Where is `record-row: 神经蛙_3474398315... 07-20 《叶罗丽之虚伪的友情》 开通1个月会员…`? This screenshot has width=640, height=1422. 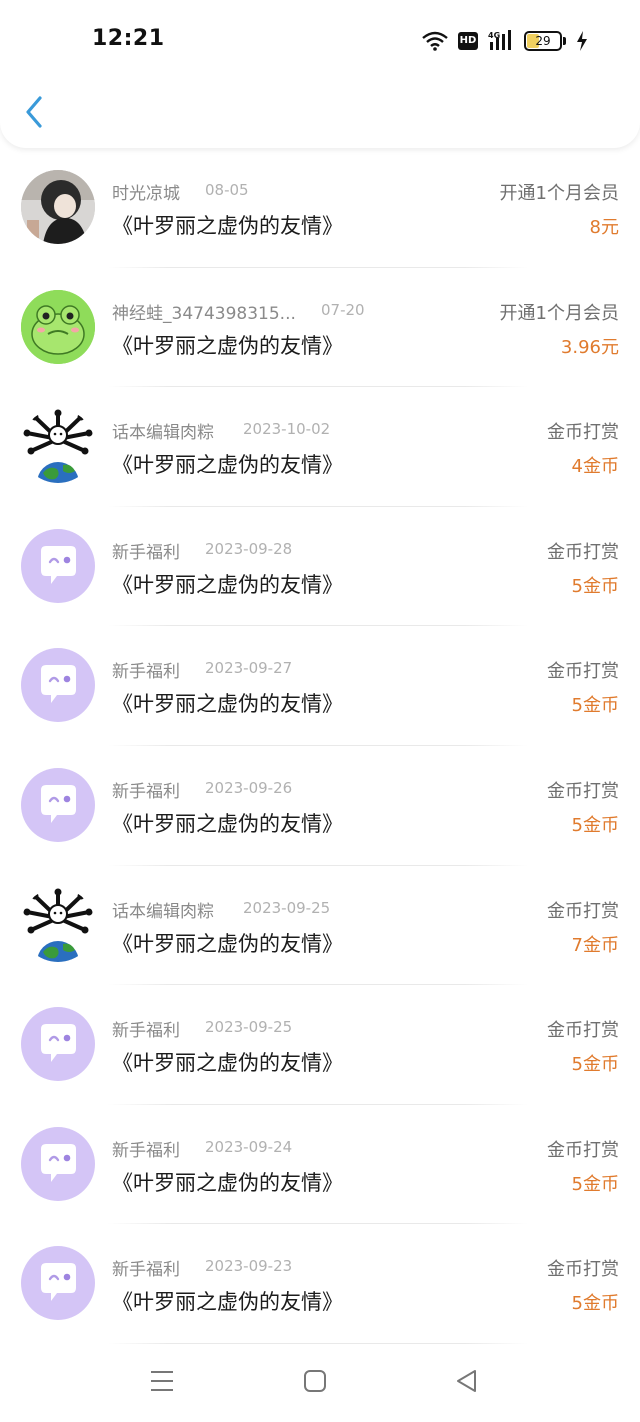
record-row: 神经蛙_3474398315... 07-20 《叶罗丽之虚伪的友情》 开通1个月会员… is located at coordinates (320, 328).